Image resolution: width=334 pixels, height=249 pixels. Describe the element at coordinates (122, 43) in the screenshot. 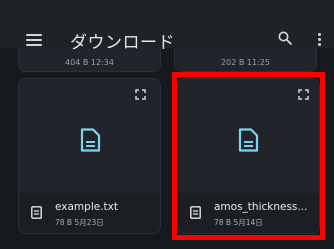

I see `page-title: ダウンロード` at that location.